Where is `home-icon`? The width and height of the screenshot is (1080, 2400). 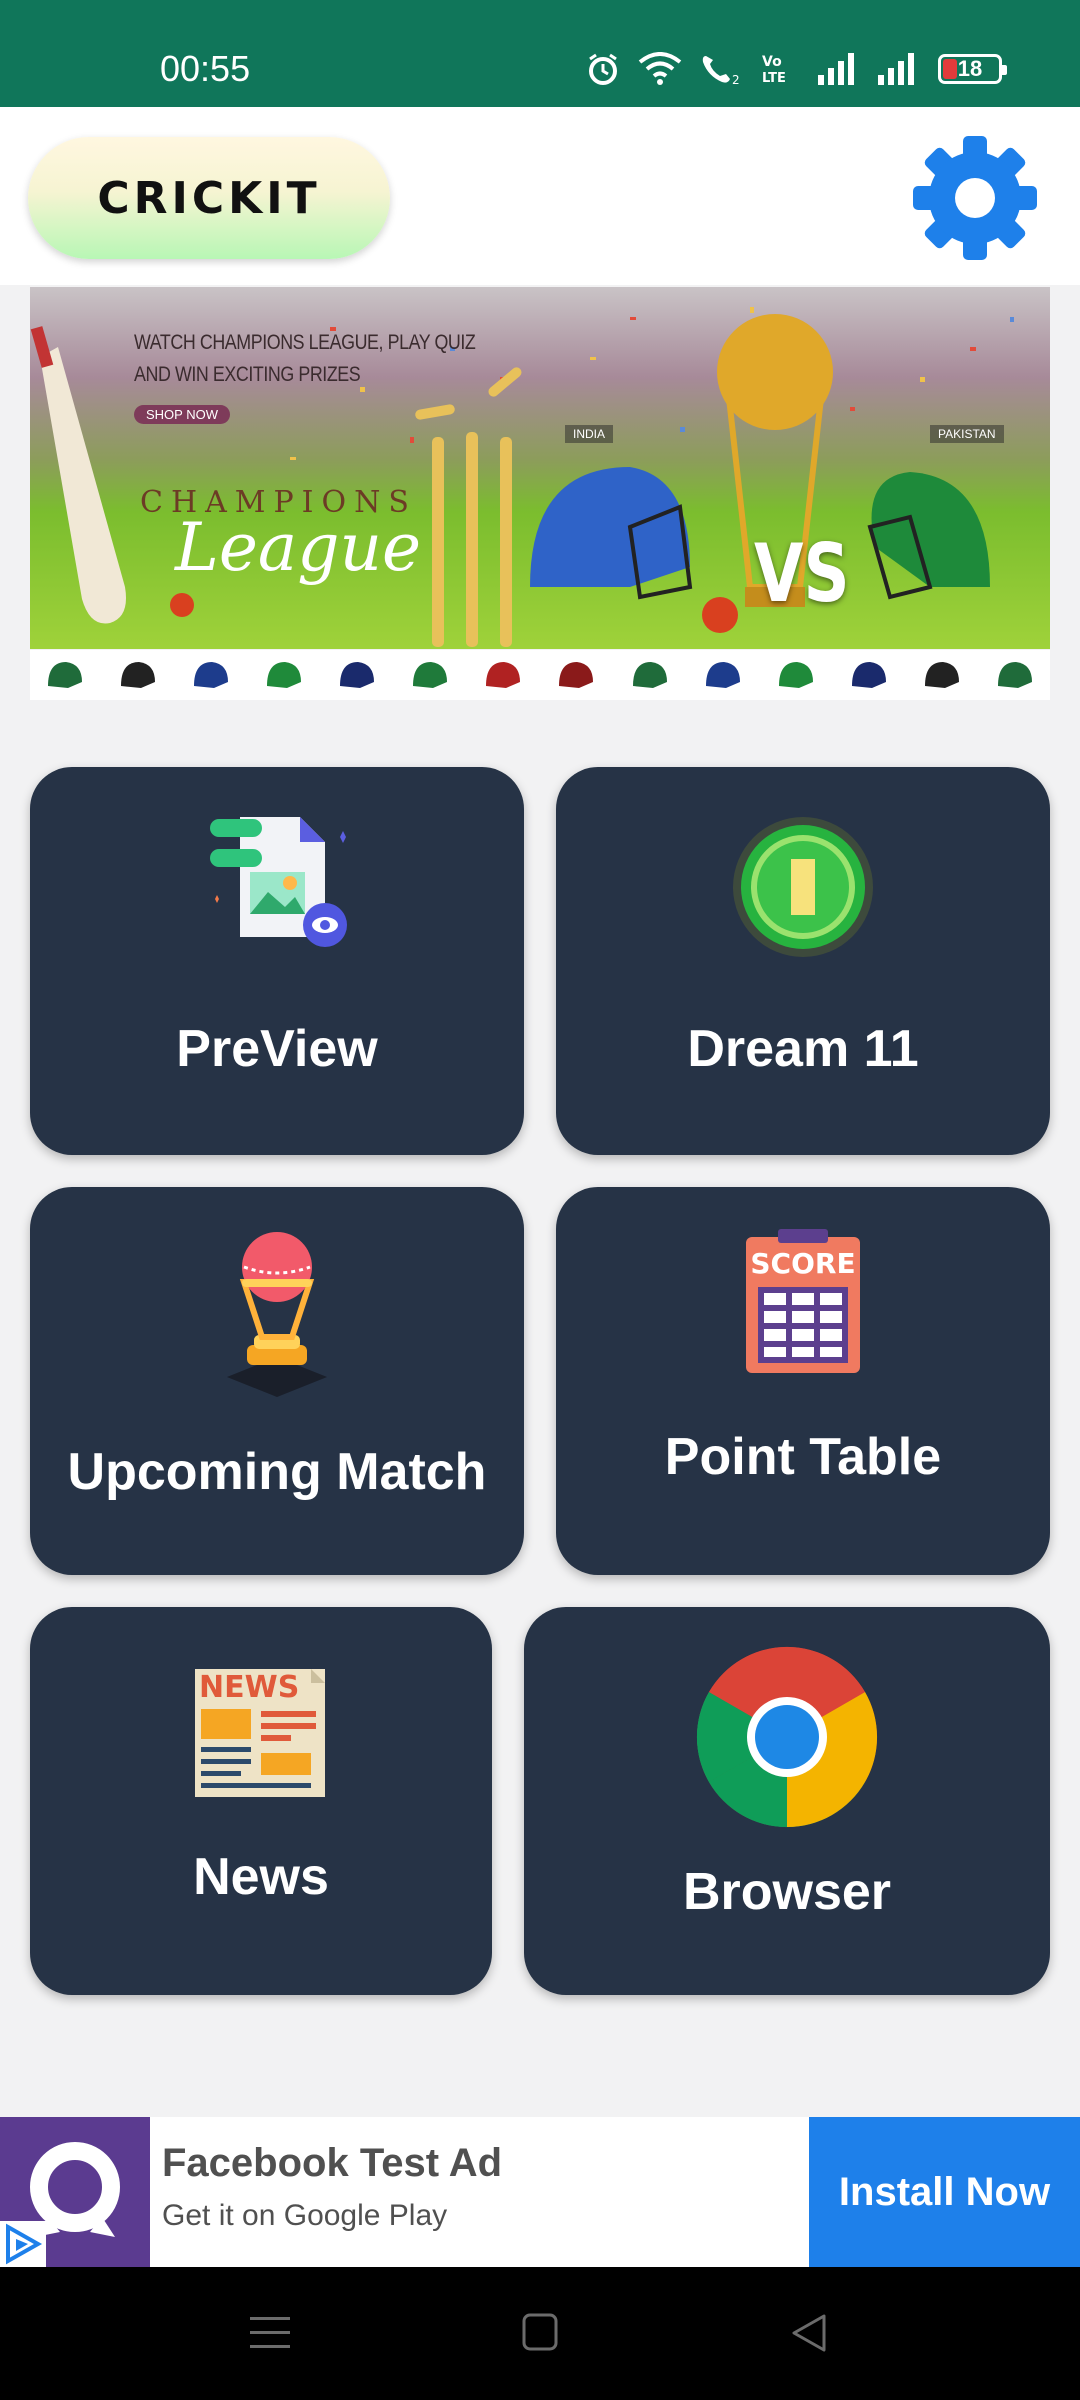
home-icon is located at coordinates (540, 2332).